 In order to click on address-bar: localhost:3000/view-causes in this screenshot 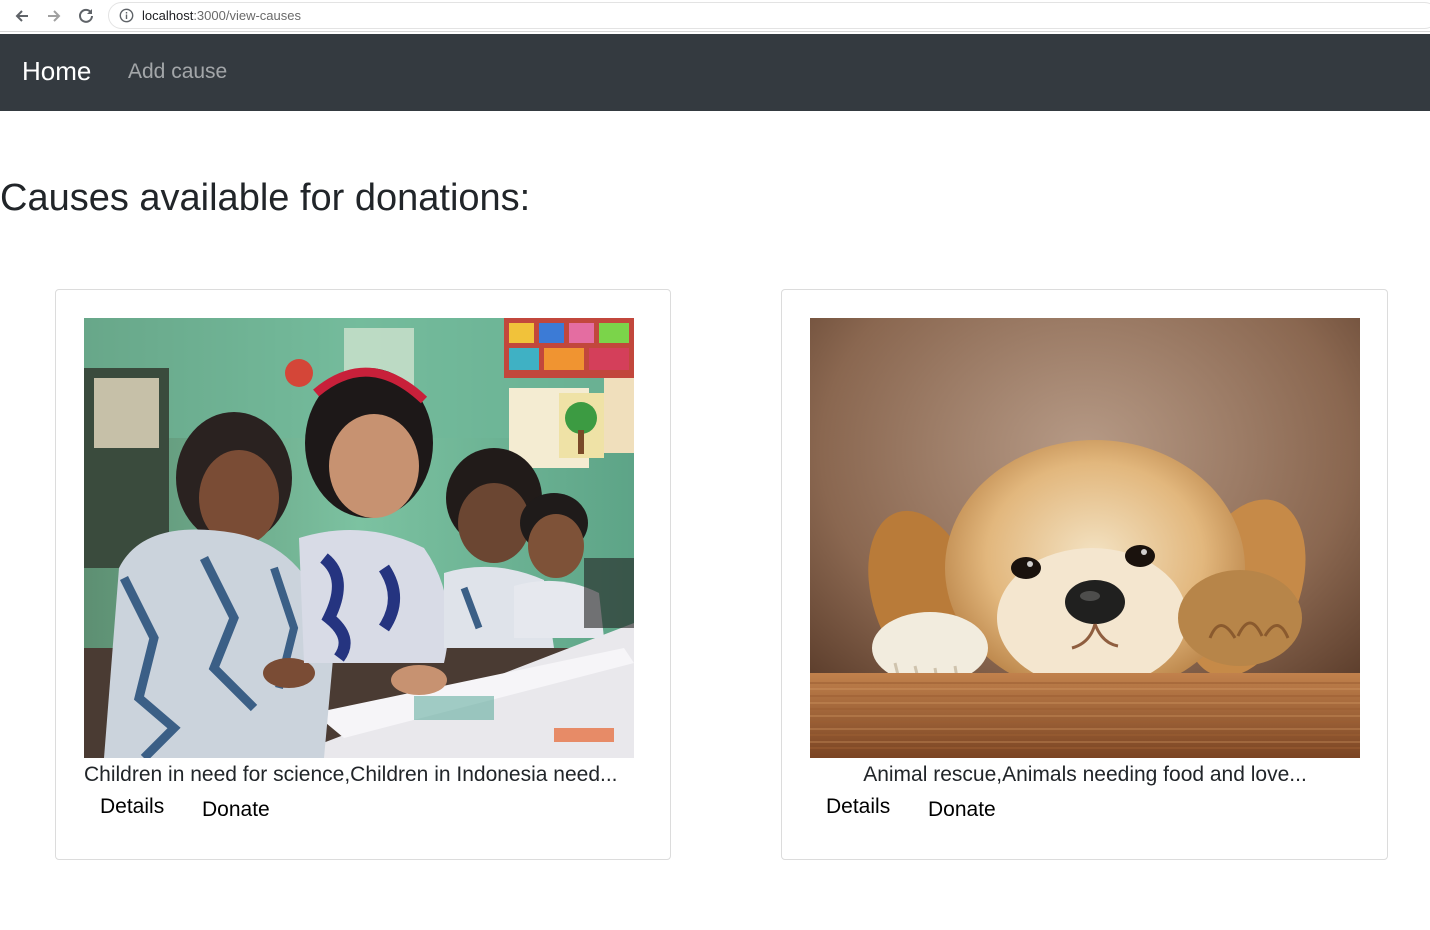, I will do `click(769, 15)`.